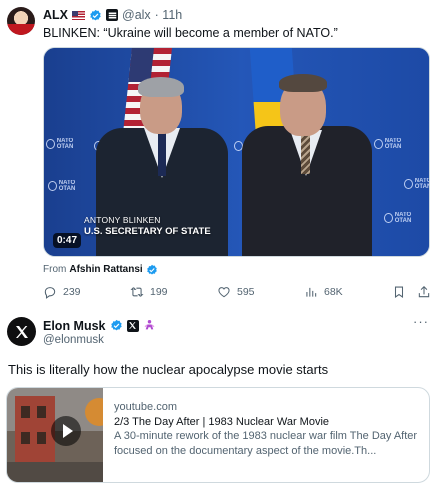 The image size is (441, 489). Describe the element at coordinates (311, 292) in the screenshot. I see `views-chart-icon` at that location.